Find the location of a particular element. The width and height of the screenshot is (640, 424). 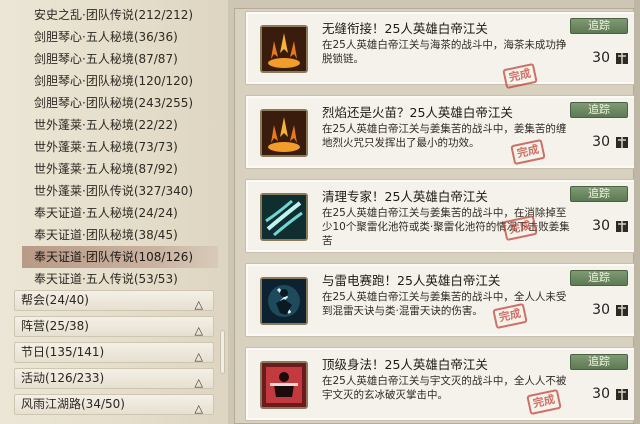

list-item: 剑胆琴心·团队秘境(243/255) is located at coordinates (120, 103).